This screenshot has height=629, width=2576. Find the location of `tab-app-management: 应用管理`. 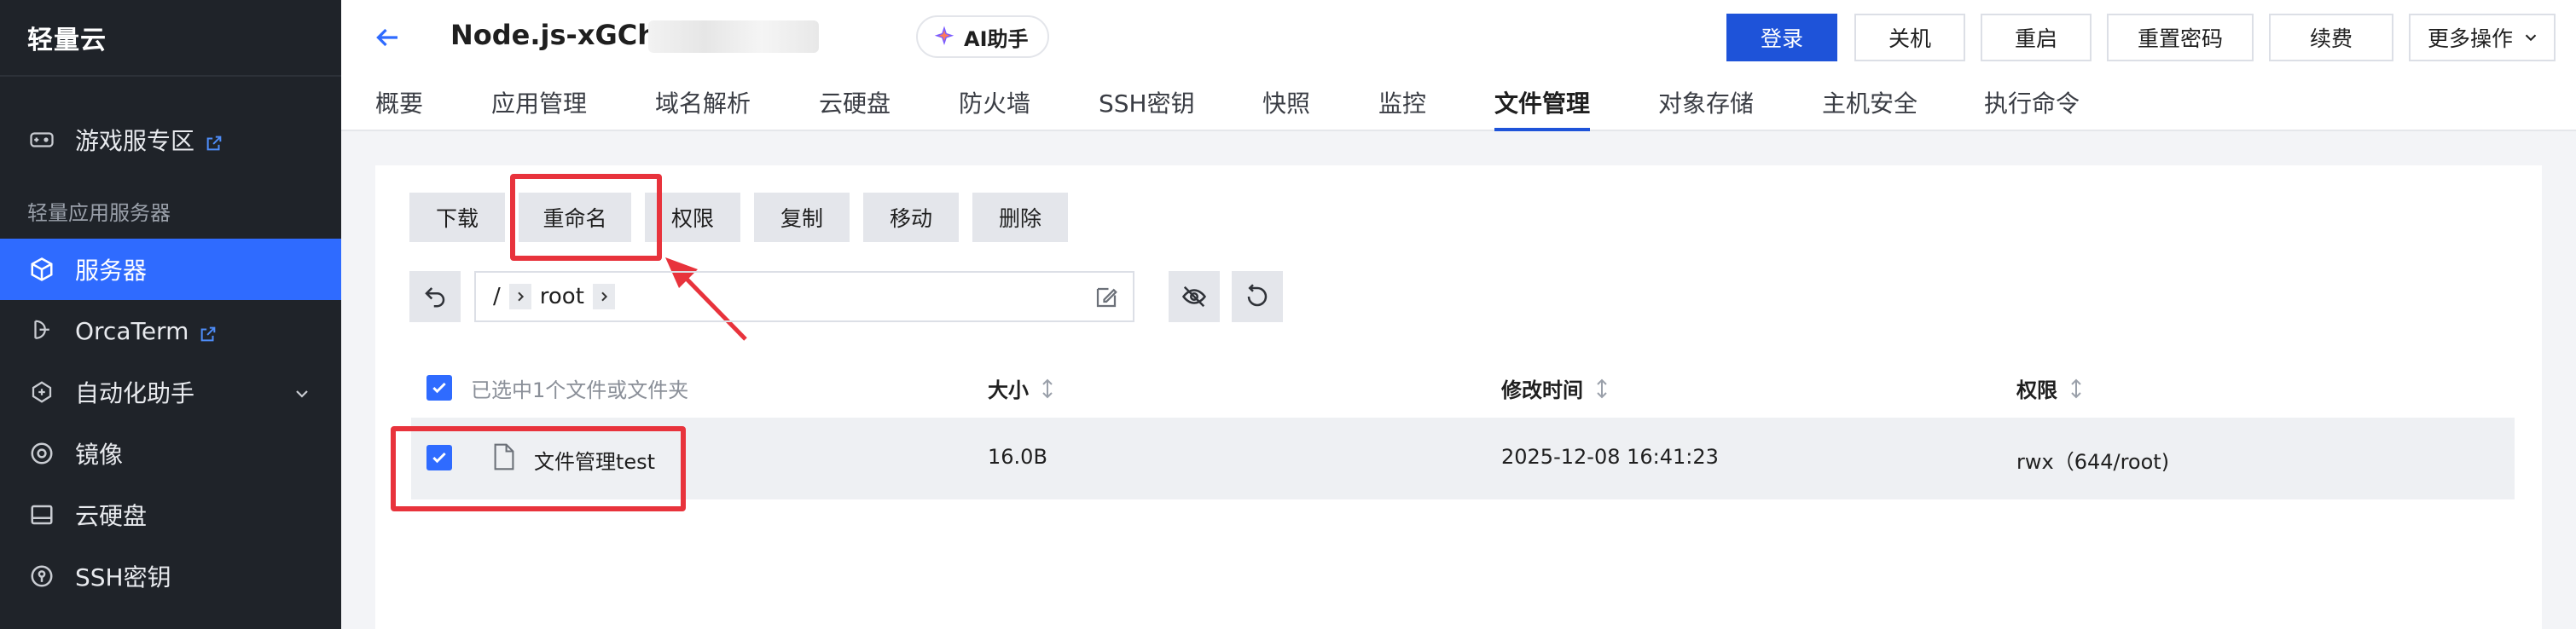

tab-app-management: 应用管理 is located at coordinates (539, 108).